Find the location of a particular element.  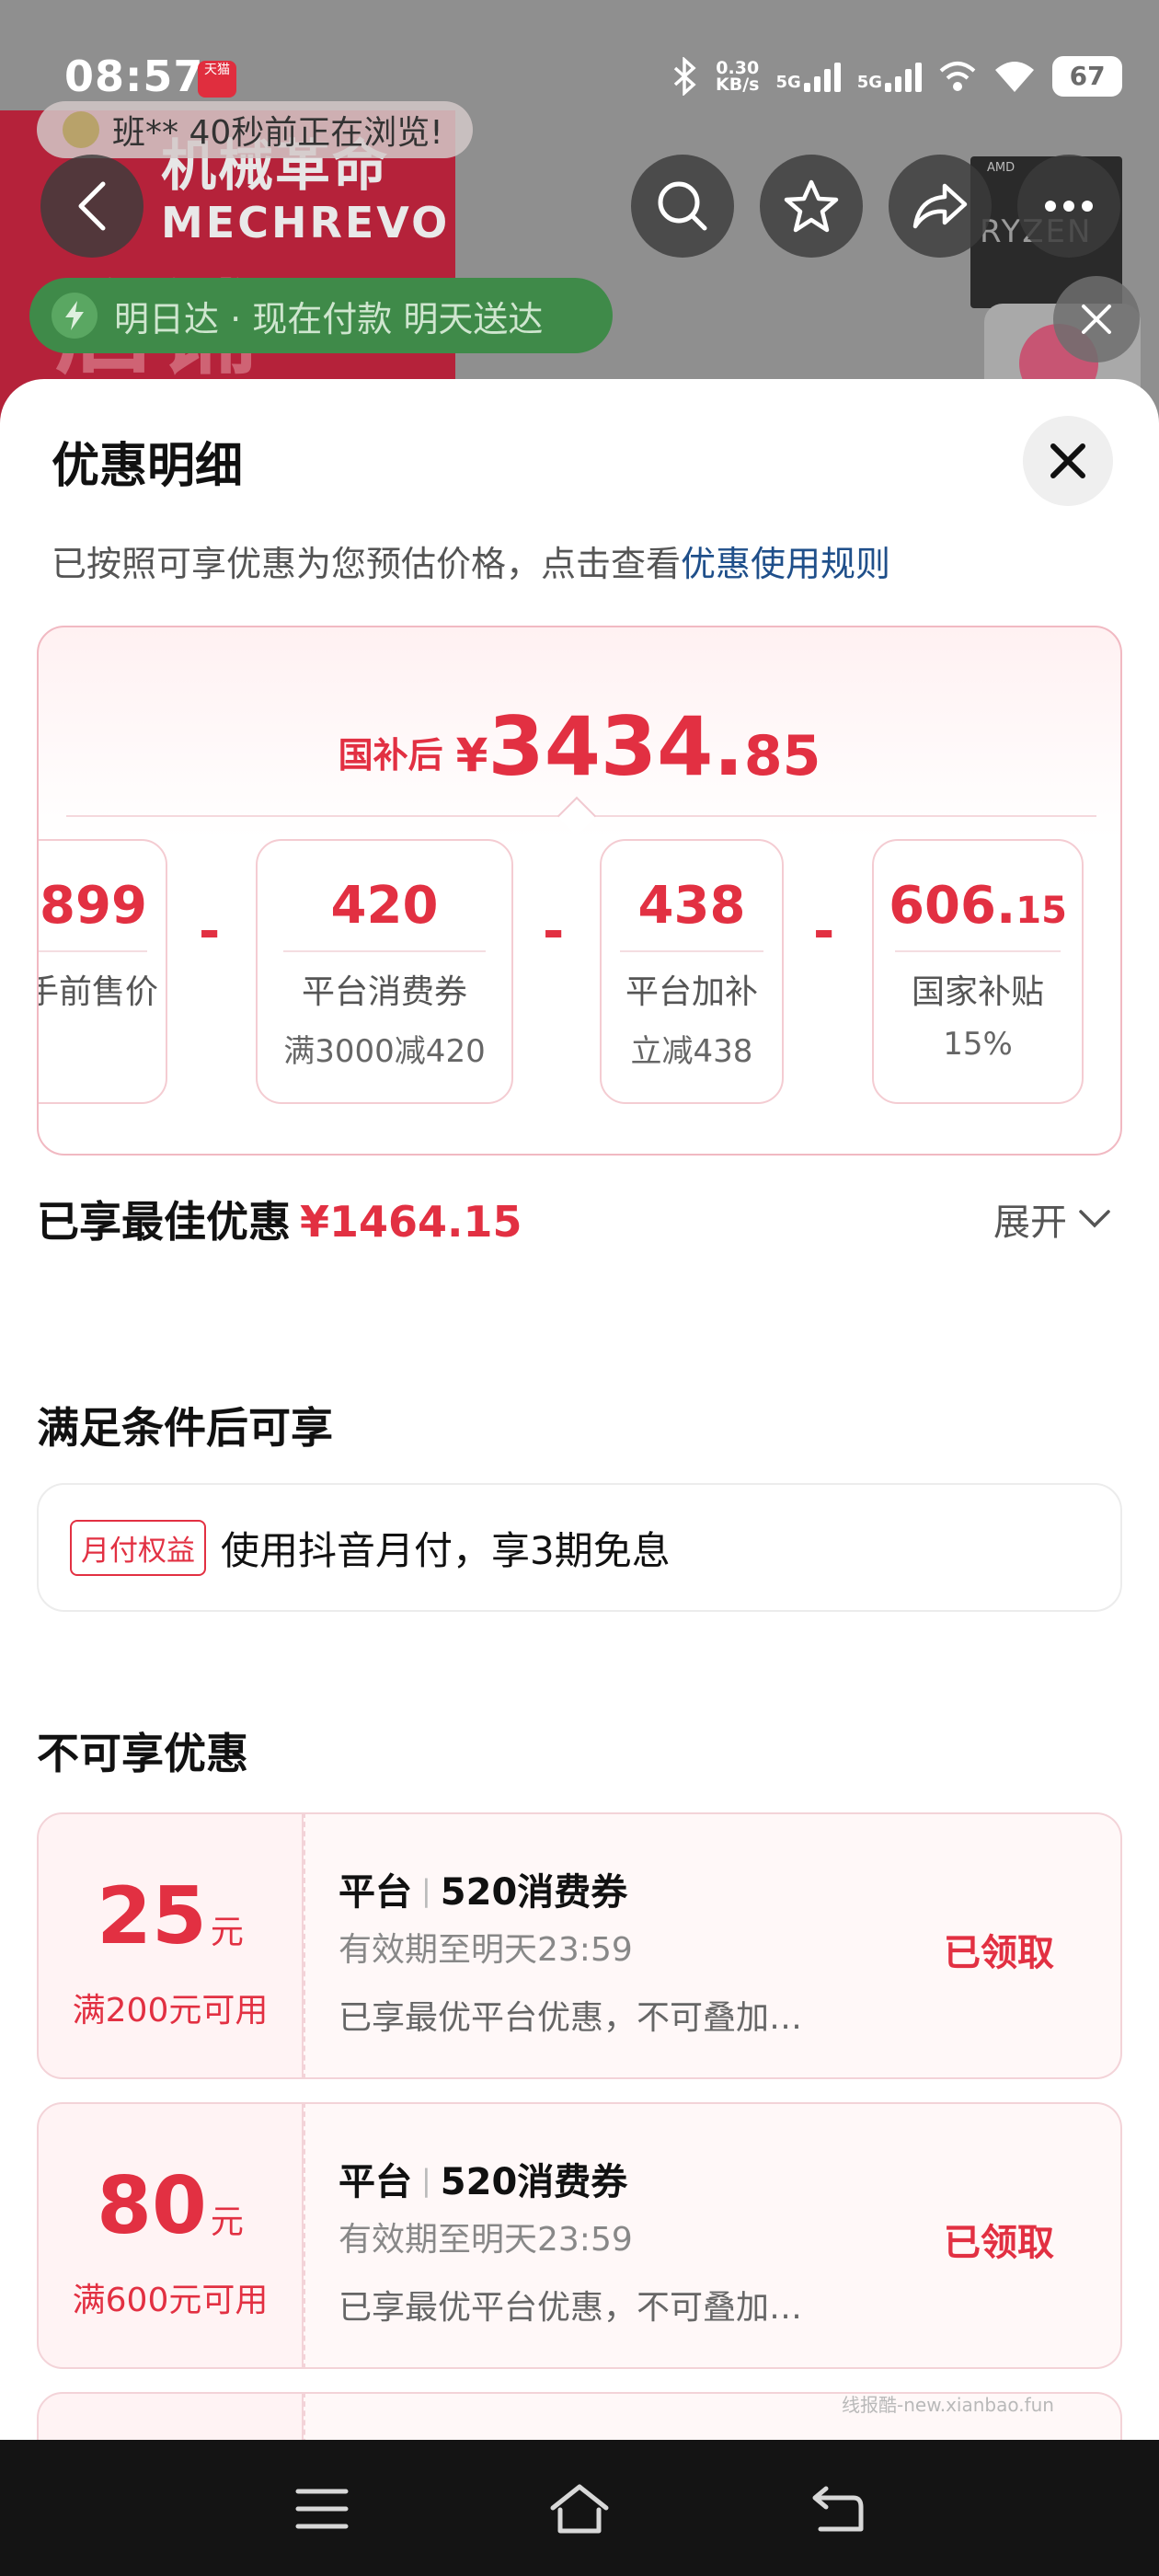

menu-button is located at coordinates (322, 2509).